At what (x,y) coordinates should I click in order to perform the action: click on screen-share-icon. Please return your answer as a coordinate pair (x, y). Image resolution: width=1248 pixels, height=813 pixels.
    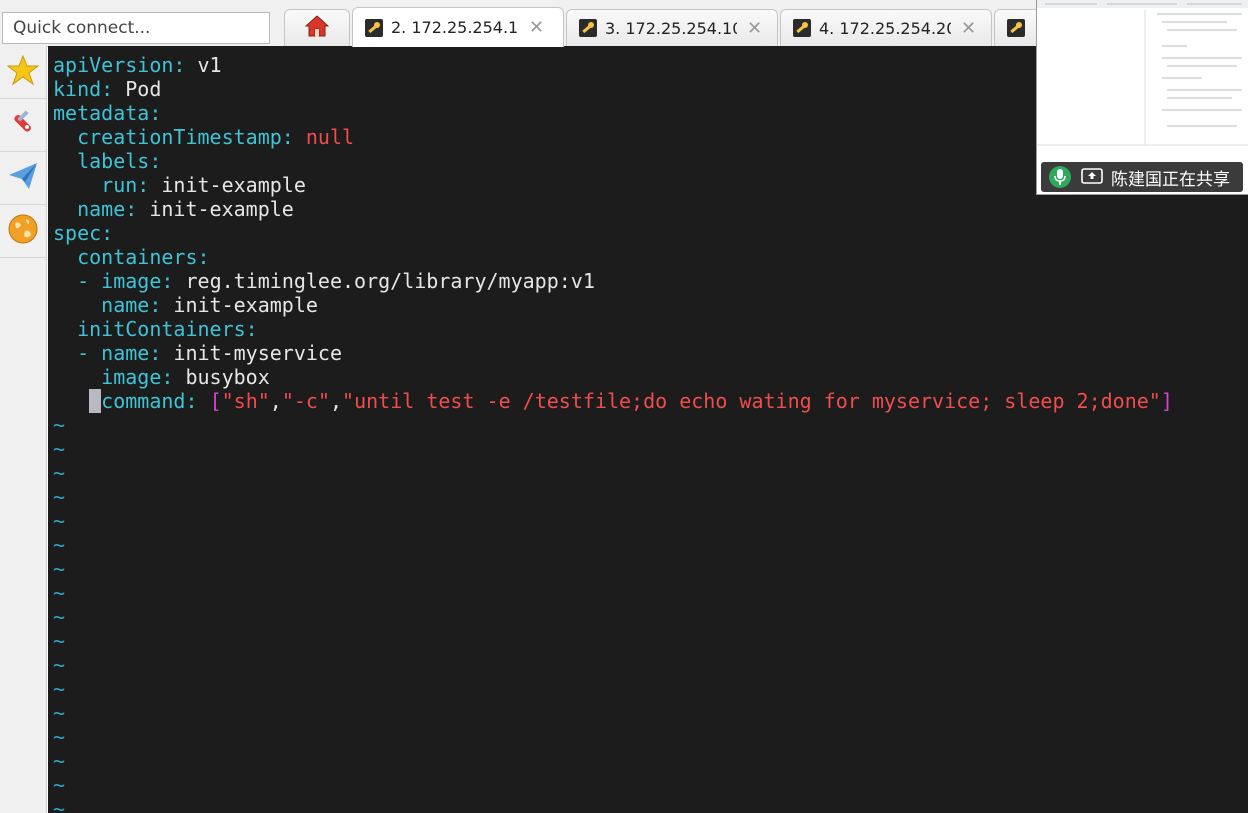
    Looking at the image, I should click on (1092, 177).